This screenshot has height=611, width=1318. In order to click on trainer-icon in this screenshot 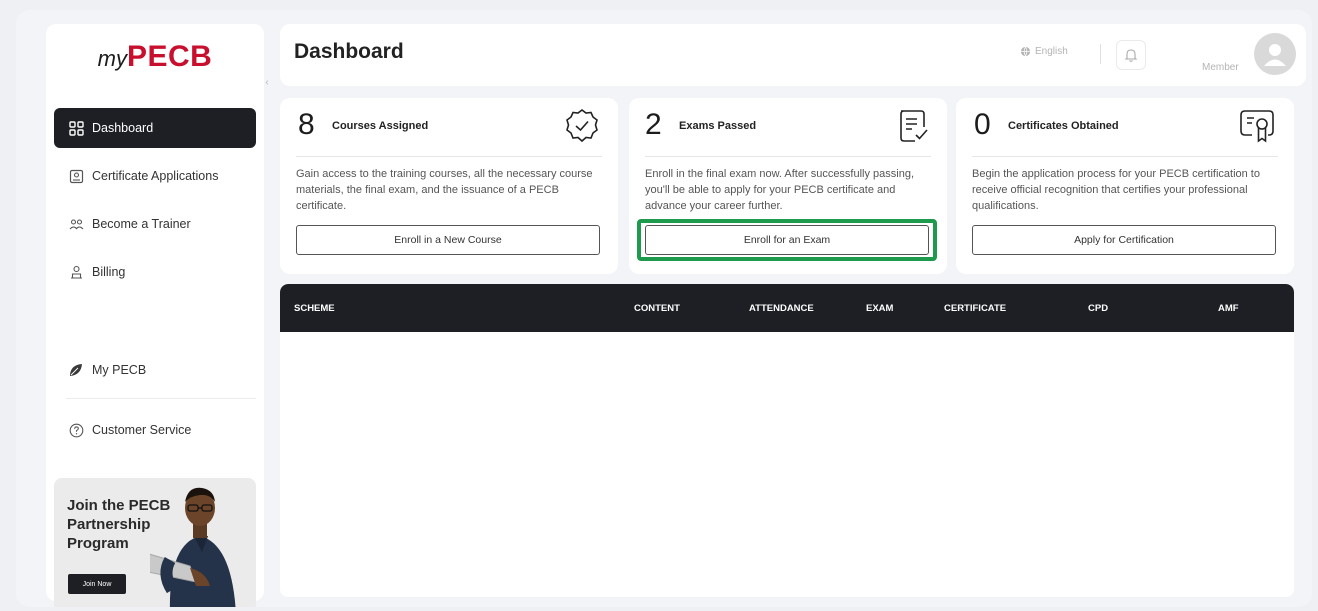, I will do `click(76, 224)`.